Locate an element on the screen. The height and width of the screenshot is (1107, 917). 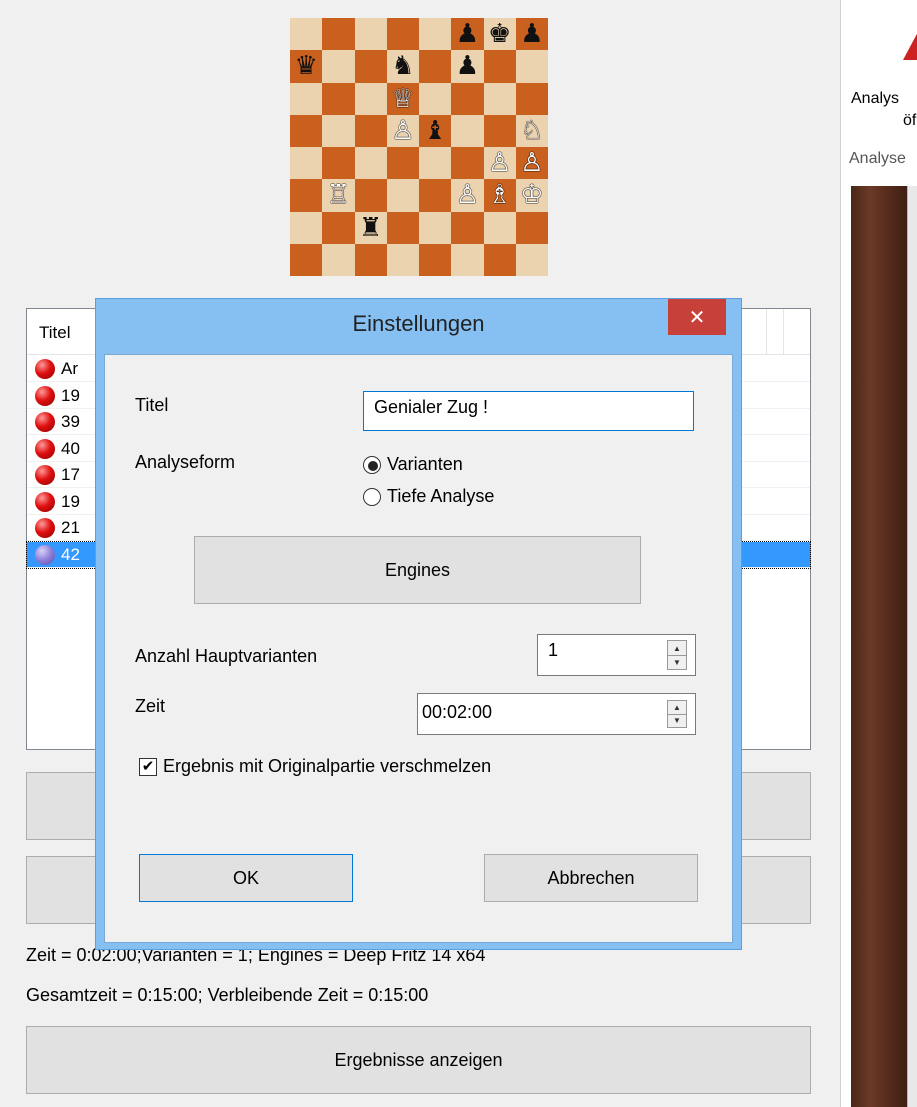
radio-varianten-circle is located at coordinates (372, 465).